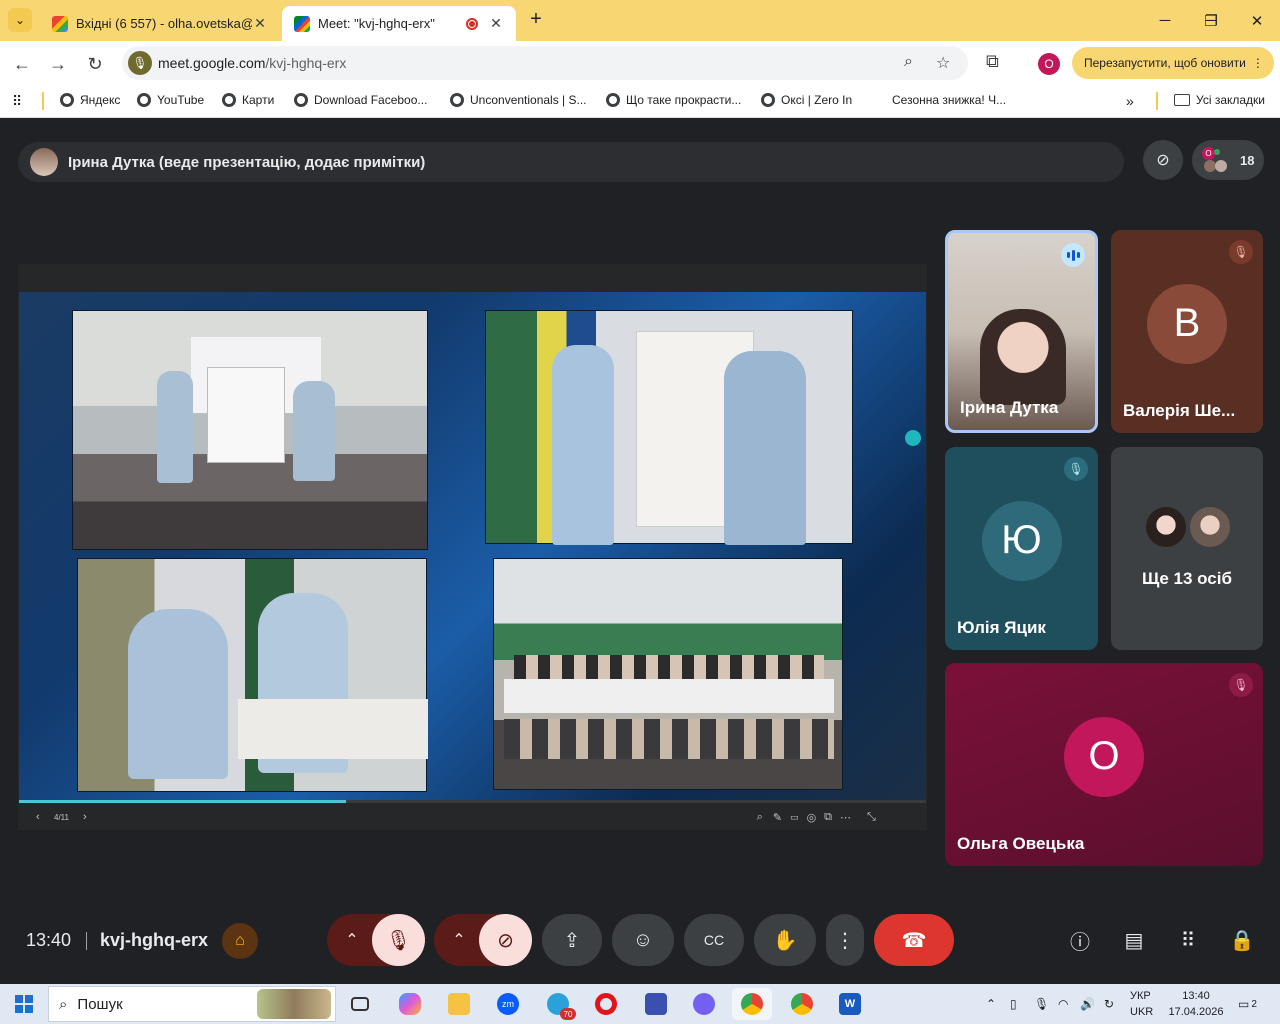 This screenshot has width=1280, height=1024. What do you see at coordinates (1187, 548) in the screenshot?
I see `more-participants-tile: Ще 13 осіб` at bounding box center [1187, 548].